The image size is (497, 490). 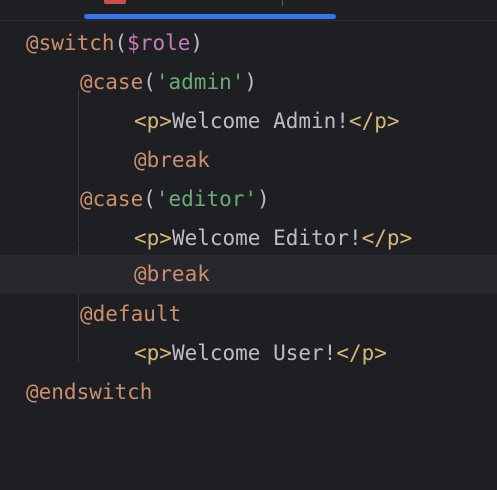 I want to click on string-literal: 'admin', so click(x=200, y=82).